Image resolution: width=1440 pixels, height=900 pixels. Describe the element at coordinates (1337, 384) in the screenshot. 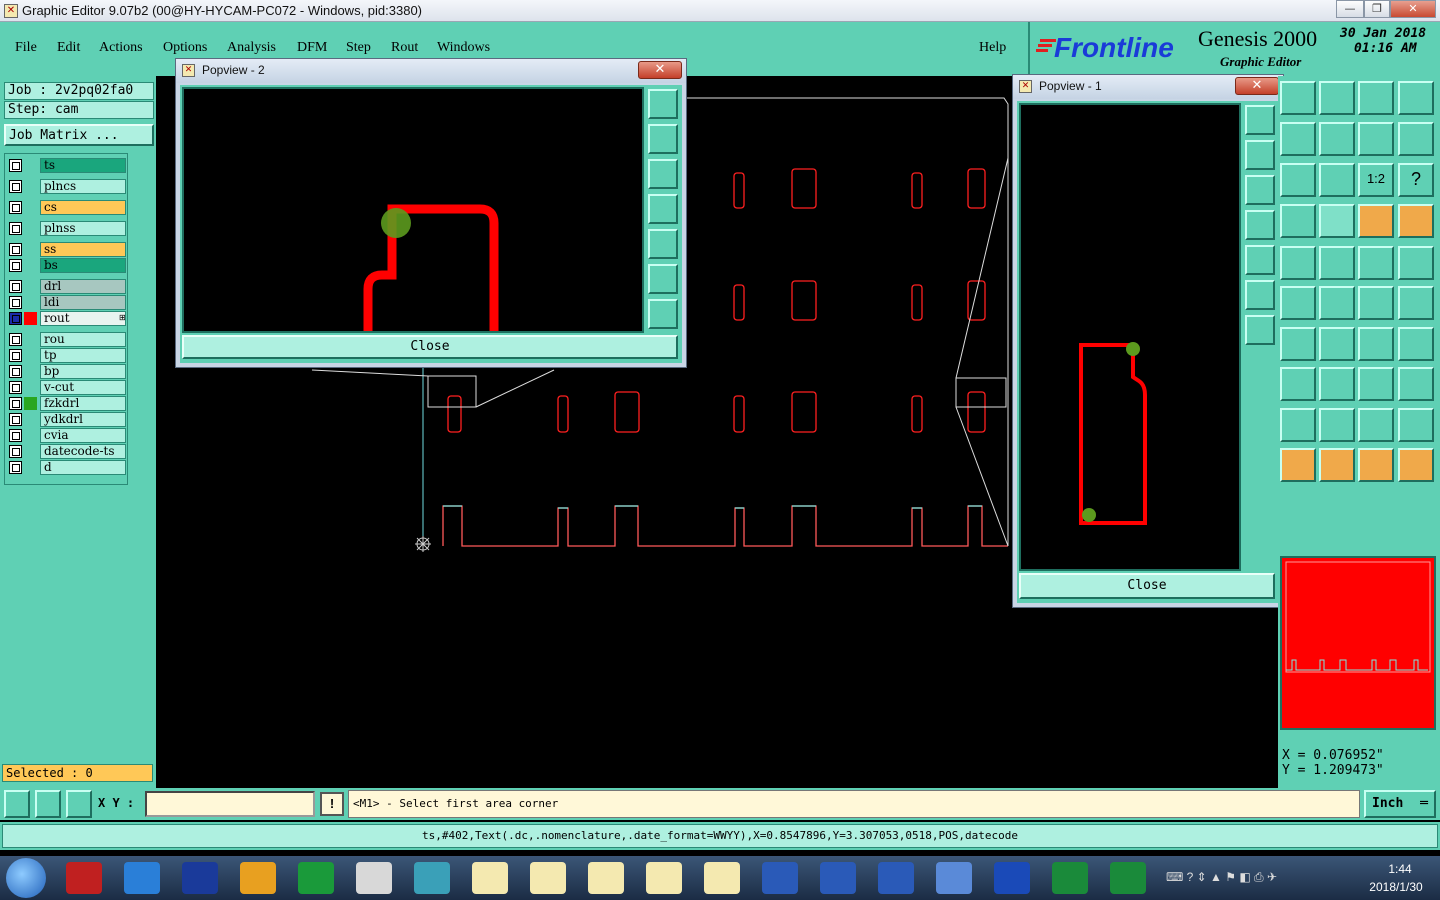

I see `tool-dash-icon` at that location.